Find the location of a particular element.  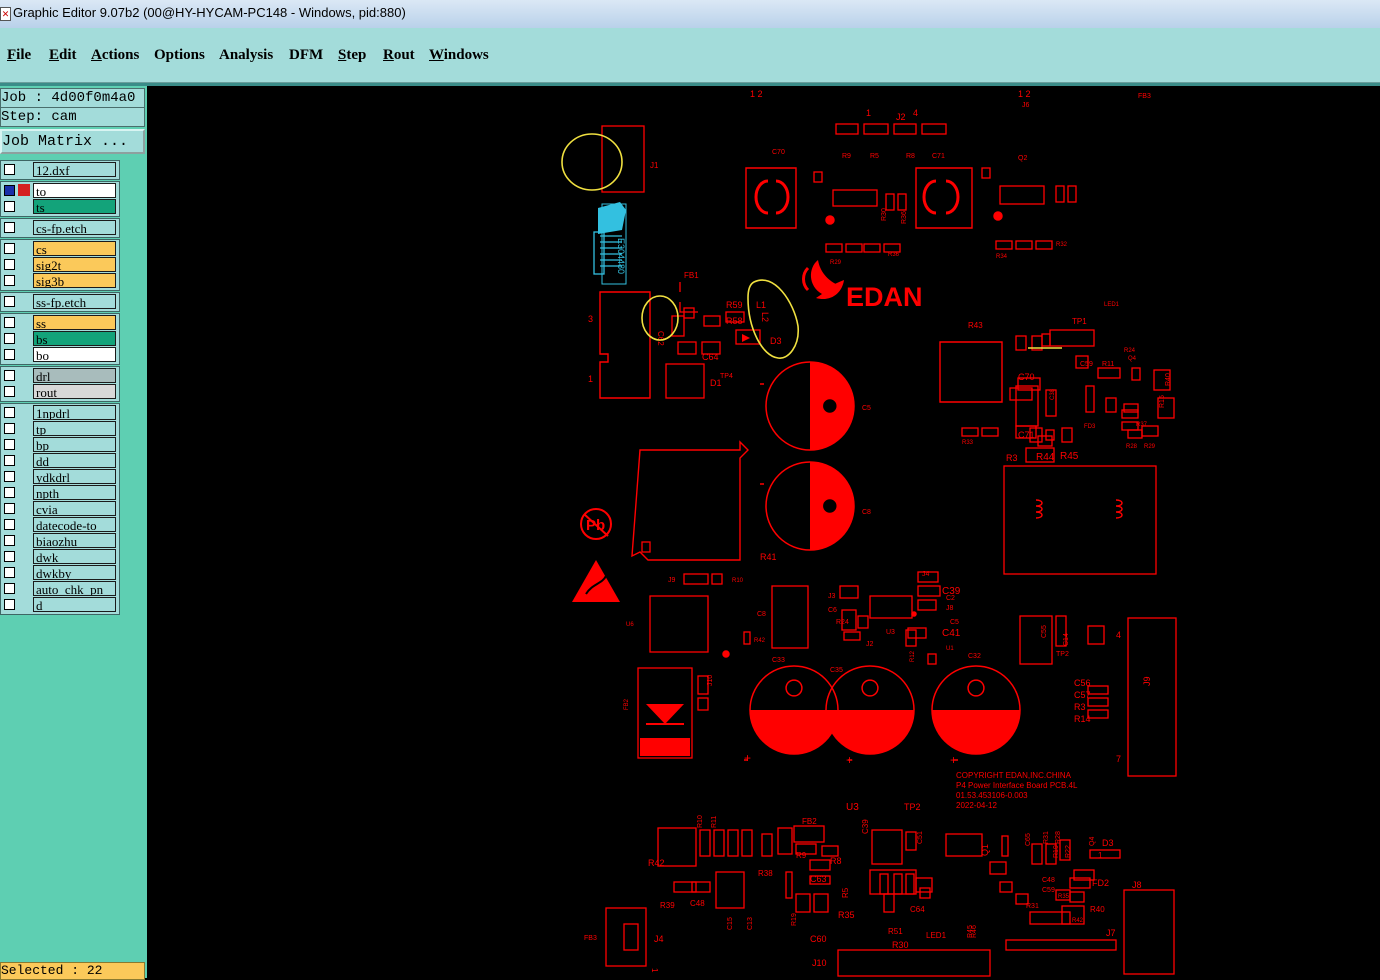

layer-row: to is located at coordinates (60, 190).